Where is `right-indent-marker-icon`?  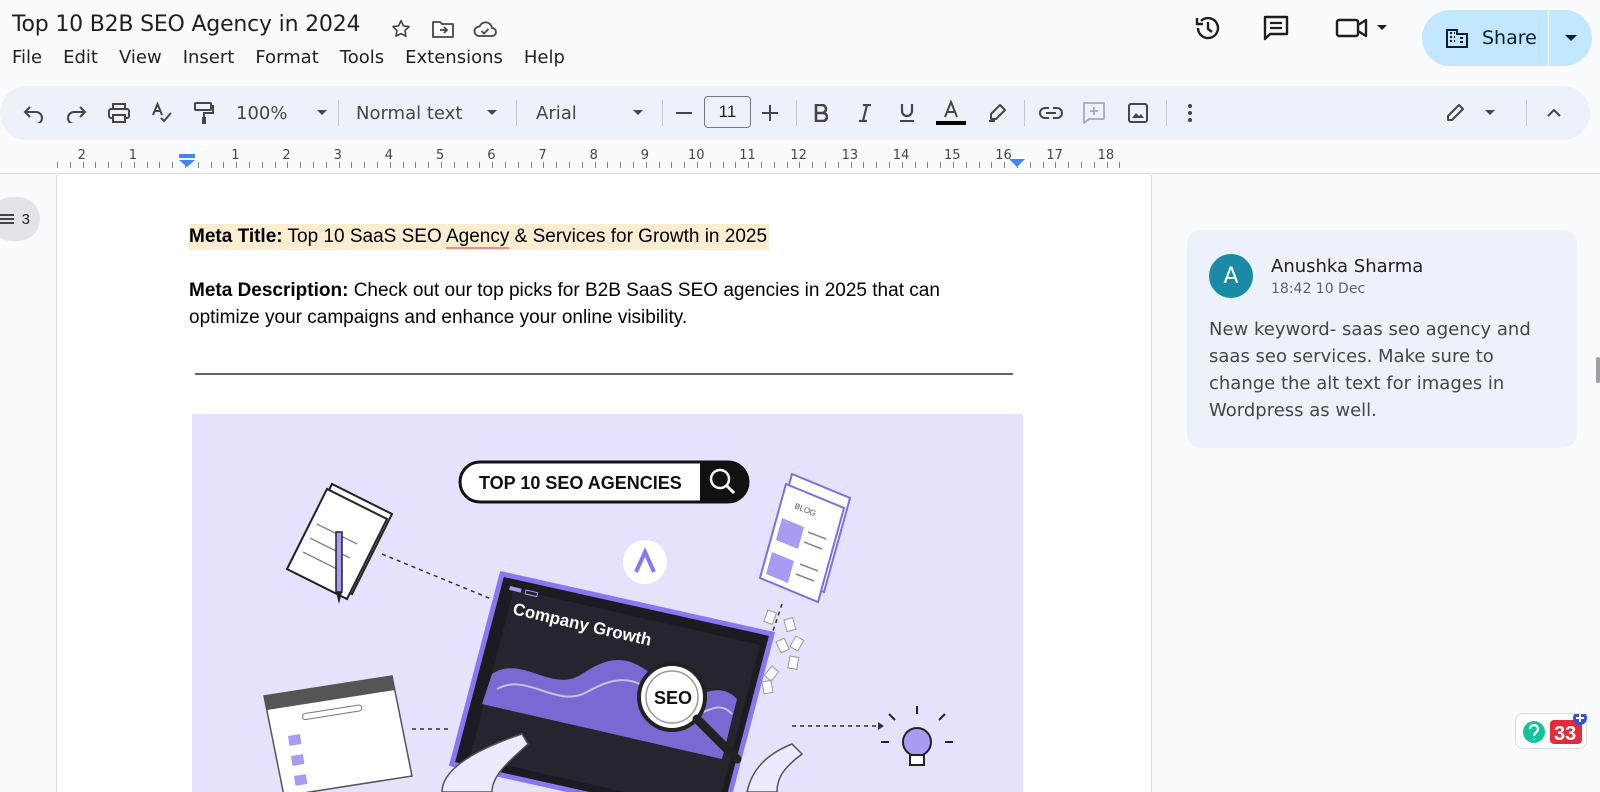
right-indent-marker-icon is located at coordinates (1017, 163).